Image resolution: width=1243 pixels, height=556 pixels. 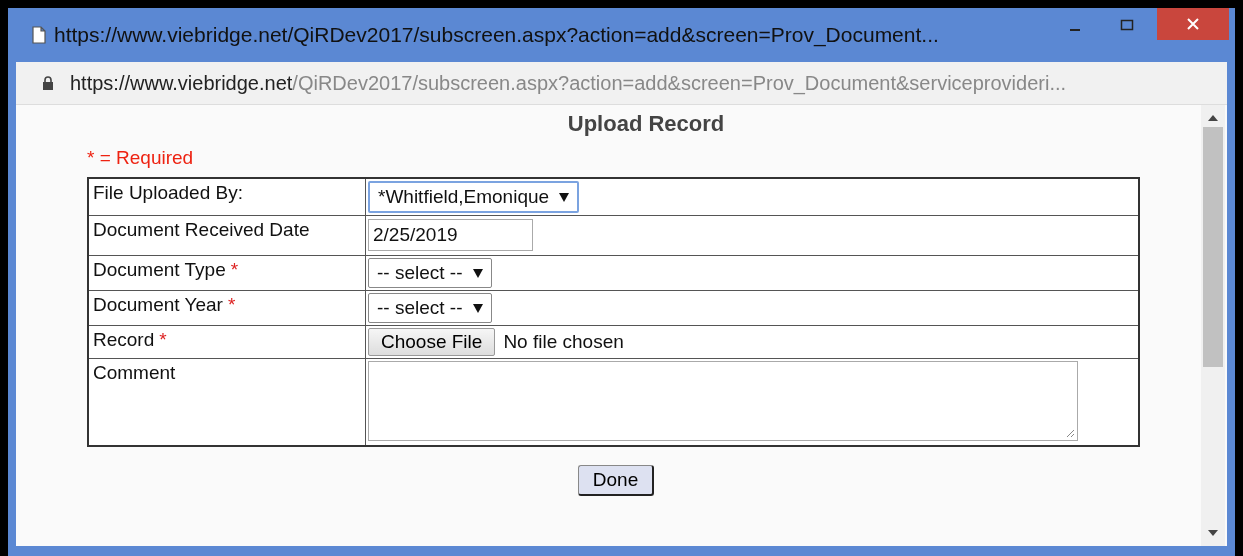 I want to click on page-icon, so click(x=39, y=35).